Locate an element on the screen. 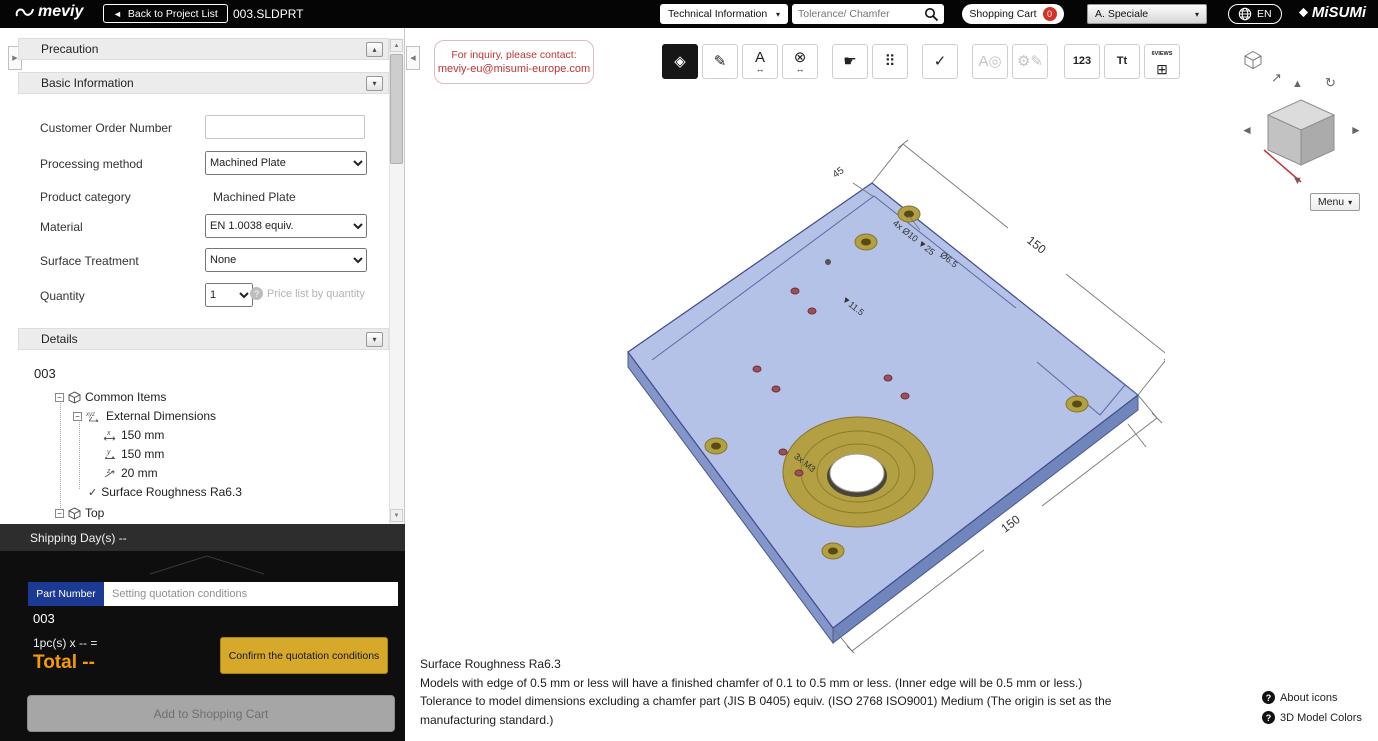  tree-item-external-dimensions: − xyz External Dimensions is located at coordinates (144, 416).